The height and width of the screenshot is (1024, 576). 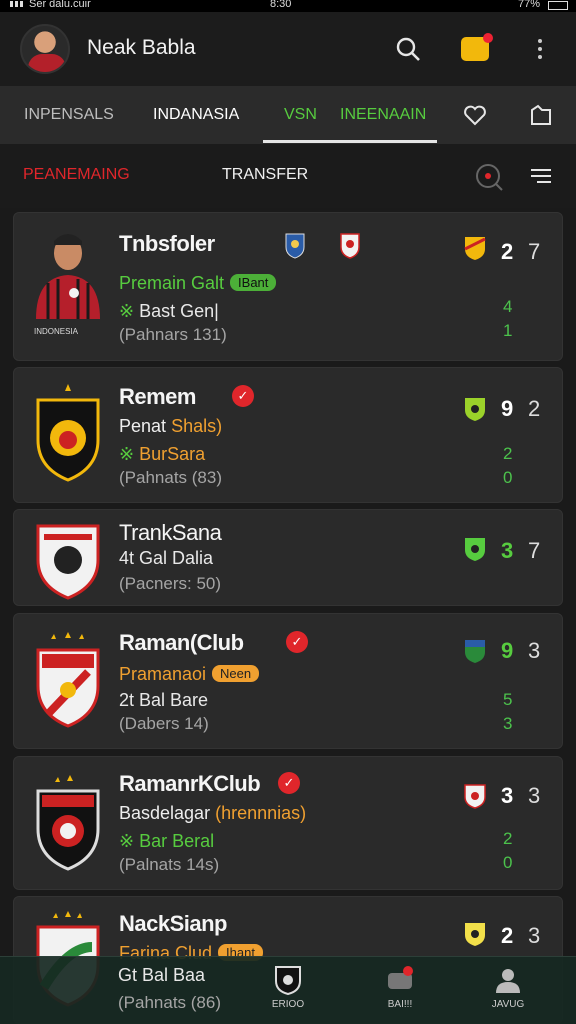 I want to click on carrier-text: Ser dalu.cuir, so click(x=60, y=5).